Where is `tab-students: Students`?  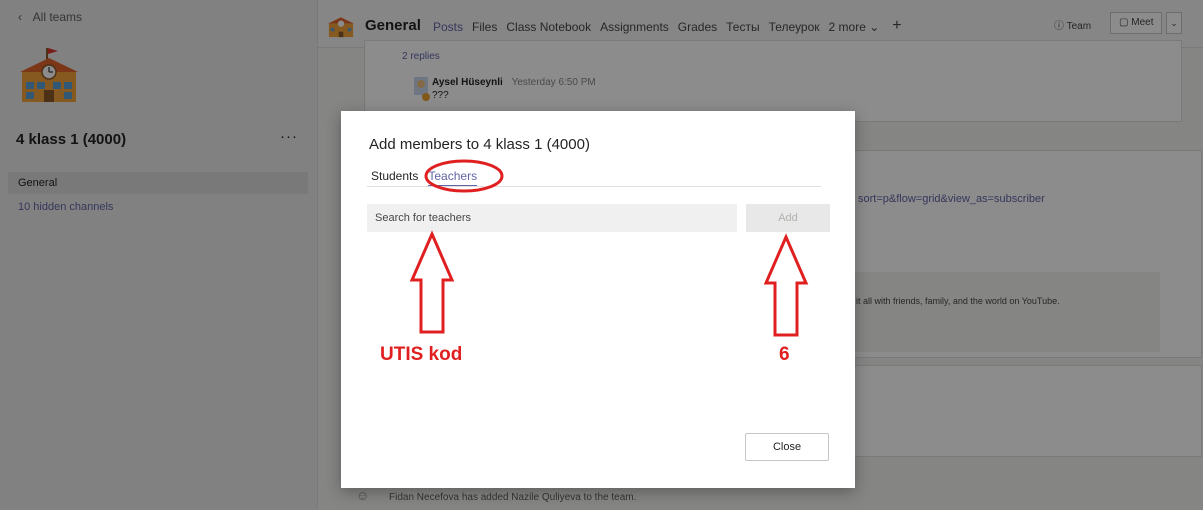 tab-students: Students is located at coordinates (394, 176).